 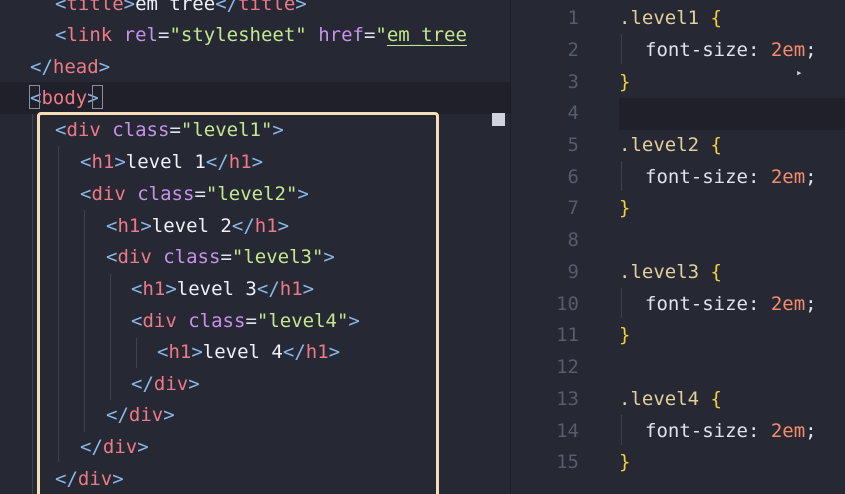 I want to click on line-number: 14, so click(x=567, y=431).